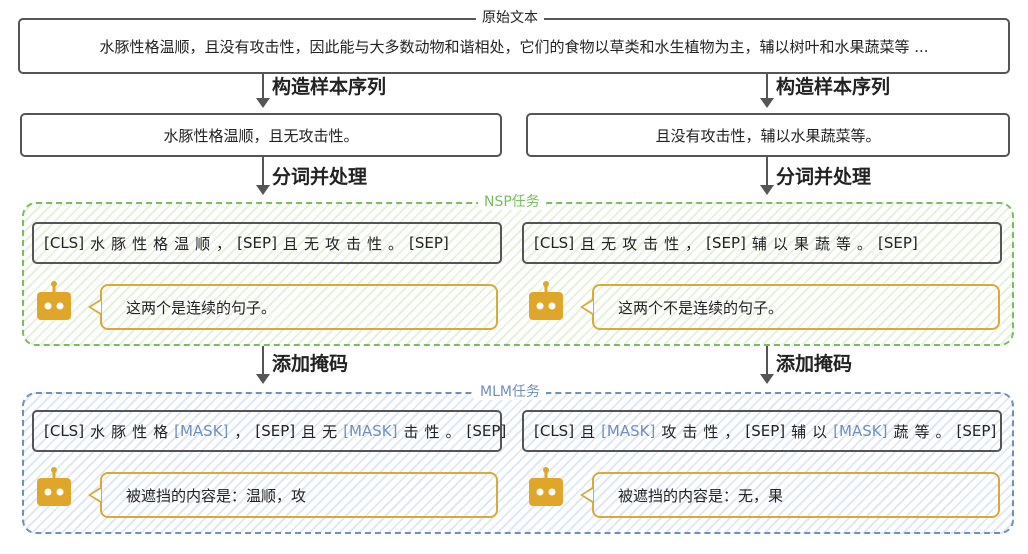  I want to click on sample-left-box: 水豚性格温顺，且无攻击性。, so click(261, 135).